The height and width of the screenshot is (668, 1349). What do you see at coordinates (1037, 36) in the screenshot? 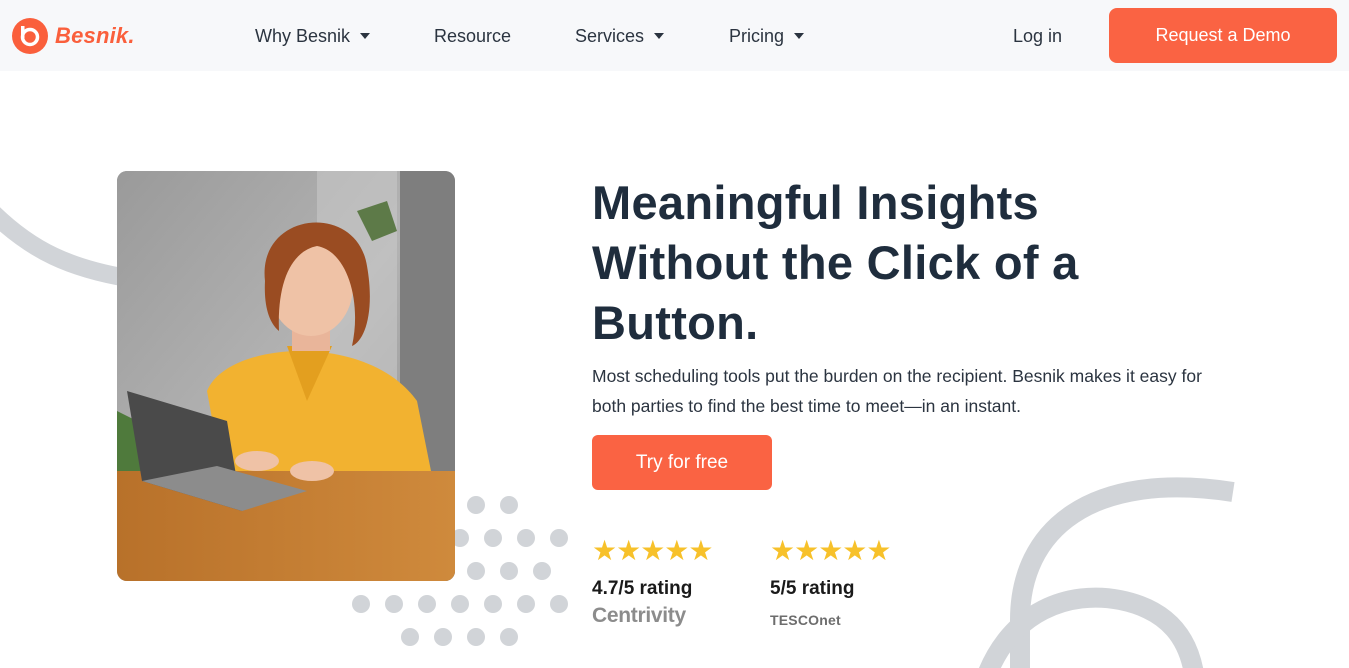
I see `login-link: Log in` at bounding box center [1037, 36].